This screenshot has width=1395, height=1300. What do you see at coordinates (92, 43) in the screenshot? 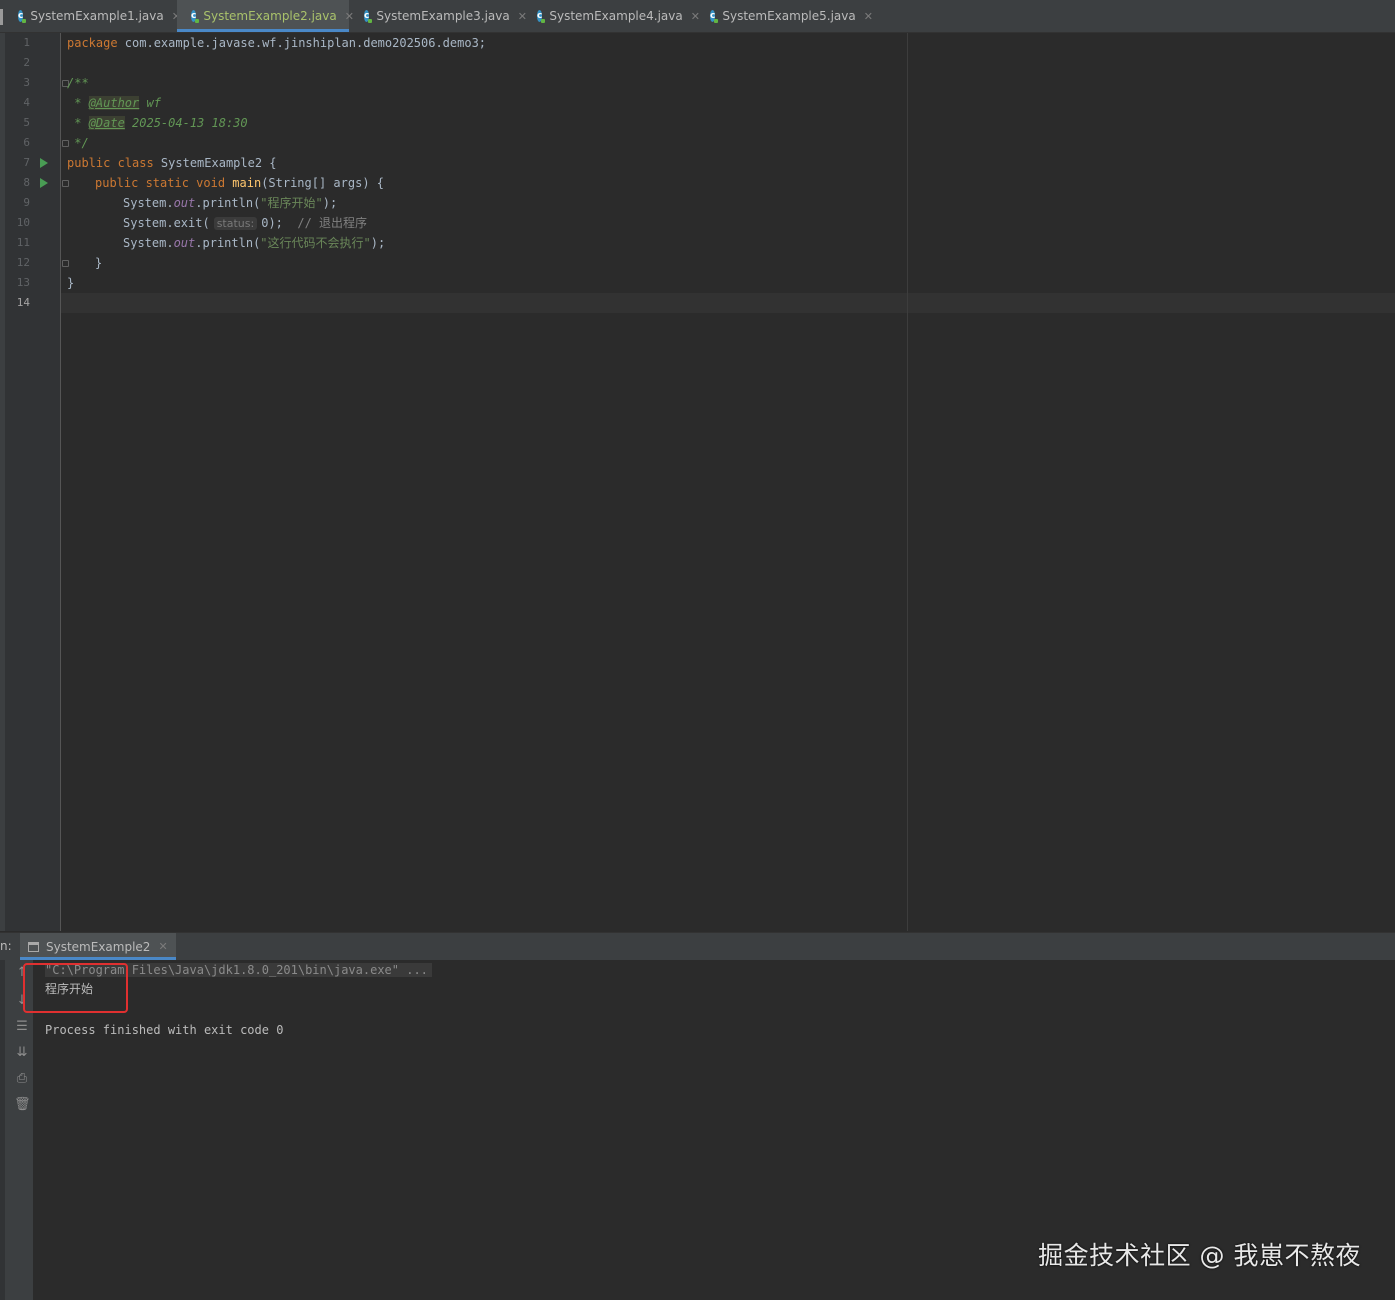
I see `keyword: package` at bounding box center [92, 43].